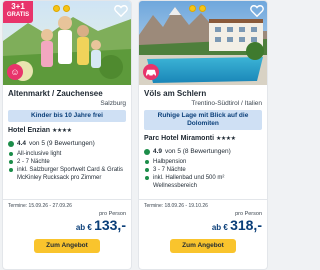  Describe the element at coordinates (55, 93) in the screenshot. I see `location-title: Altenmarkt / Zauchensee` at that location.